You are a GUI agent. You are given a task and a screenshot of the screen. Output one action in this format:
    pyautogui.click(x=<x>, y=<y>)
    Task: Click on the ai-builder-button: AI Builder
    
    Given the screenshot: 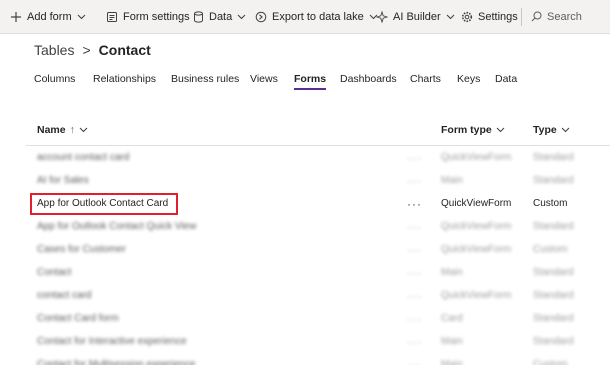 What is the action you would take?
    pyautogui.click(x=415, y=17)
    